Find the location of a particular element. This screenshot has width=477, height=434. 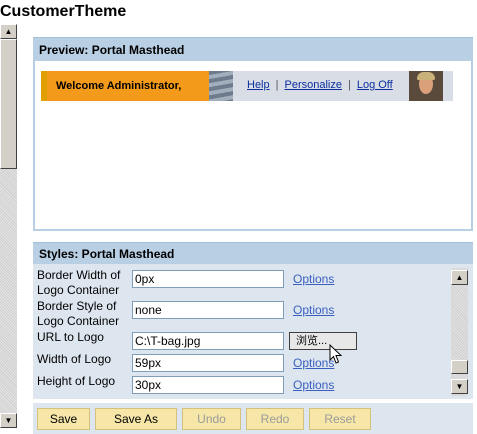

style-row: Width of Logo Options is located at coordinates (243, 364).